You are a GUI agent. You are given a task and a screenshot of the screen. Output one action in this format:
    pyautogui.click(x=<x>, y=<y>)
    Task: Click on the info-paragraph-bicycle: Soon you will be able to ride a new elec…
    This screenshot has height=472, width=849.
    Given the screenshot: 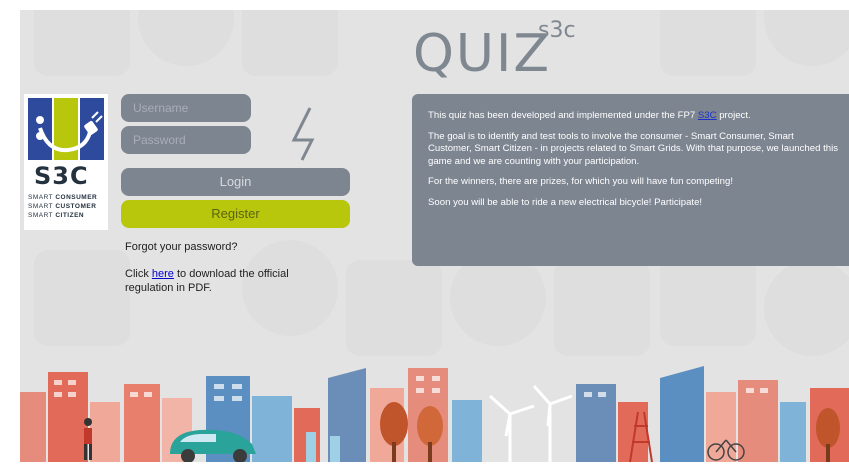 What is the action you would take?
    pyautogui.click(x=565, y=202)
    